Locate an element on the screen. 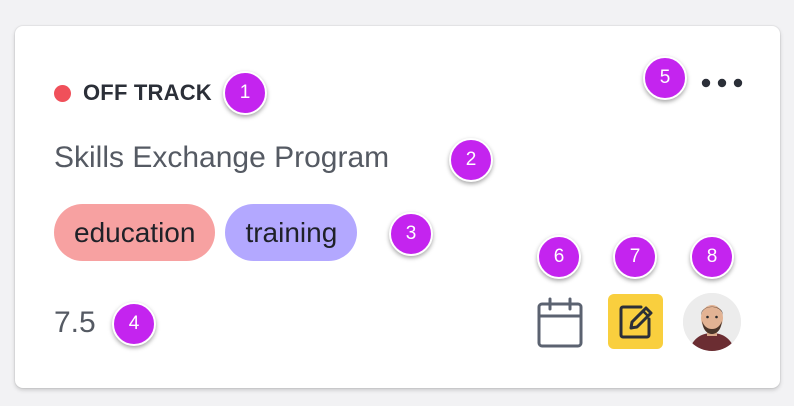 This screenshot has height=406, width=794. card-title: Skills Exchange Program is located at coordinates (221, 158).